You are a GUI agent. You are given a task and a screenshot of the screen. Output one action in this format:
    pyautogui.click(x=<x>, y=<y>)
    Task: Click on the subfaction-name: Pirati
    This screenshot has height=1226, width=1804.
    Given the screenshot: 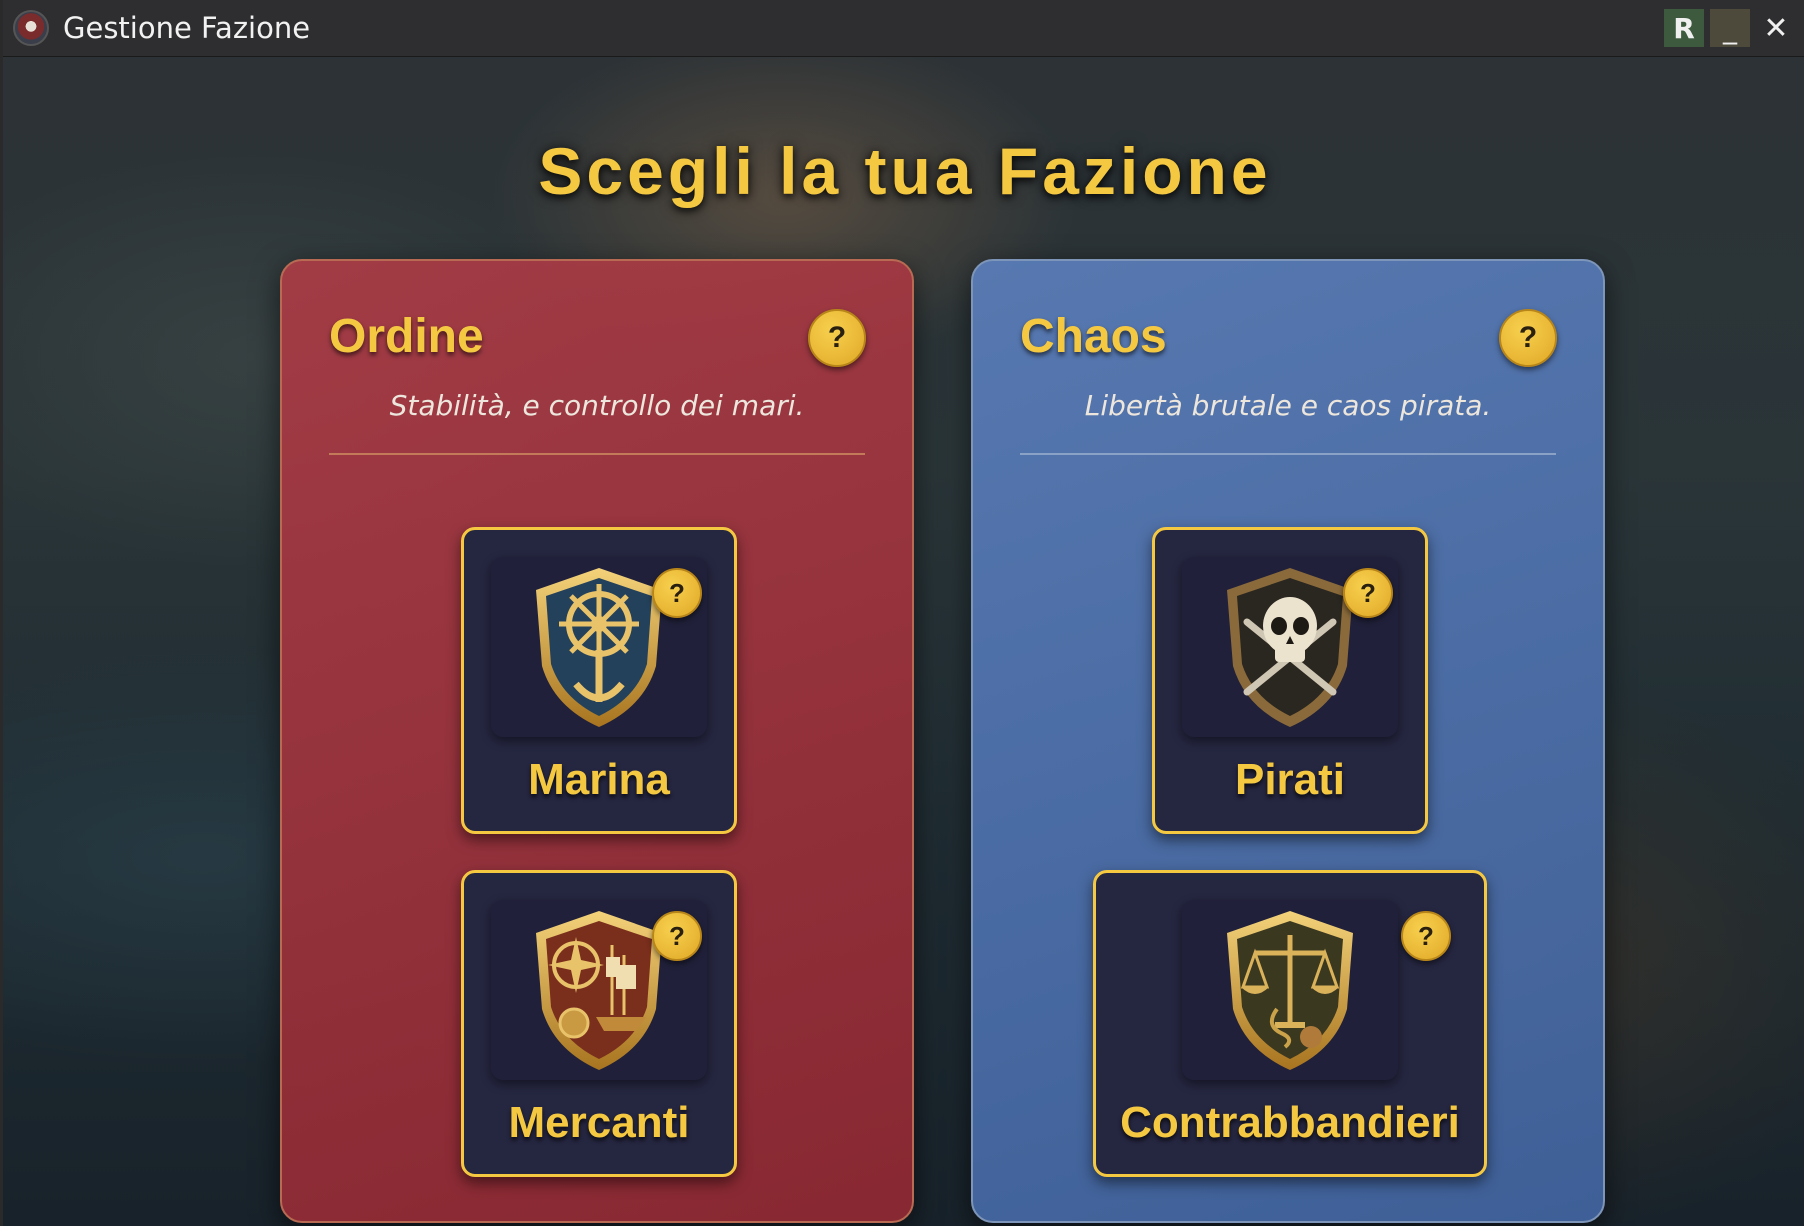 What is the action you would take?
    pyautogui.click(x=1290, y=779)
    